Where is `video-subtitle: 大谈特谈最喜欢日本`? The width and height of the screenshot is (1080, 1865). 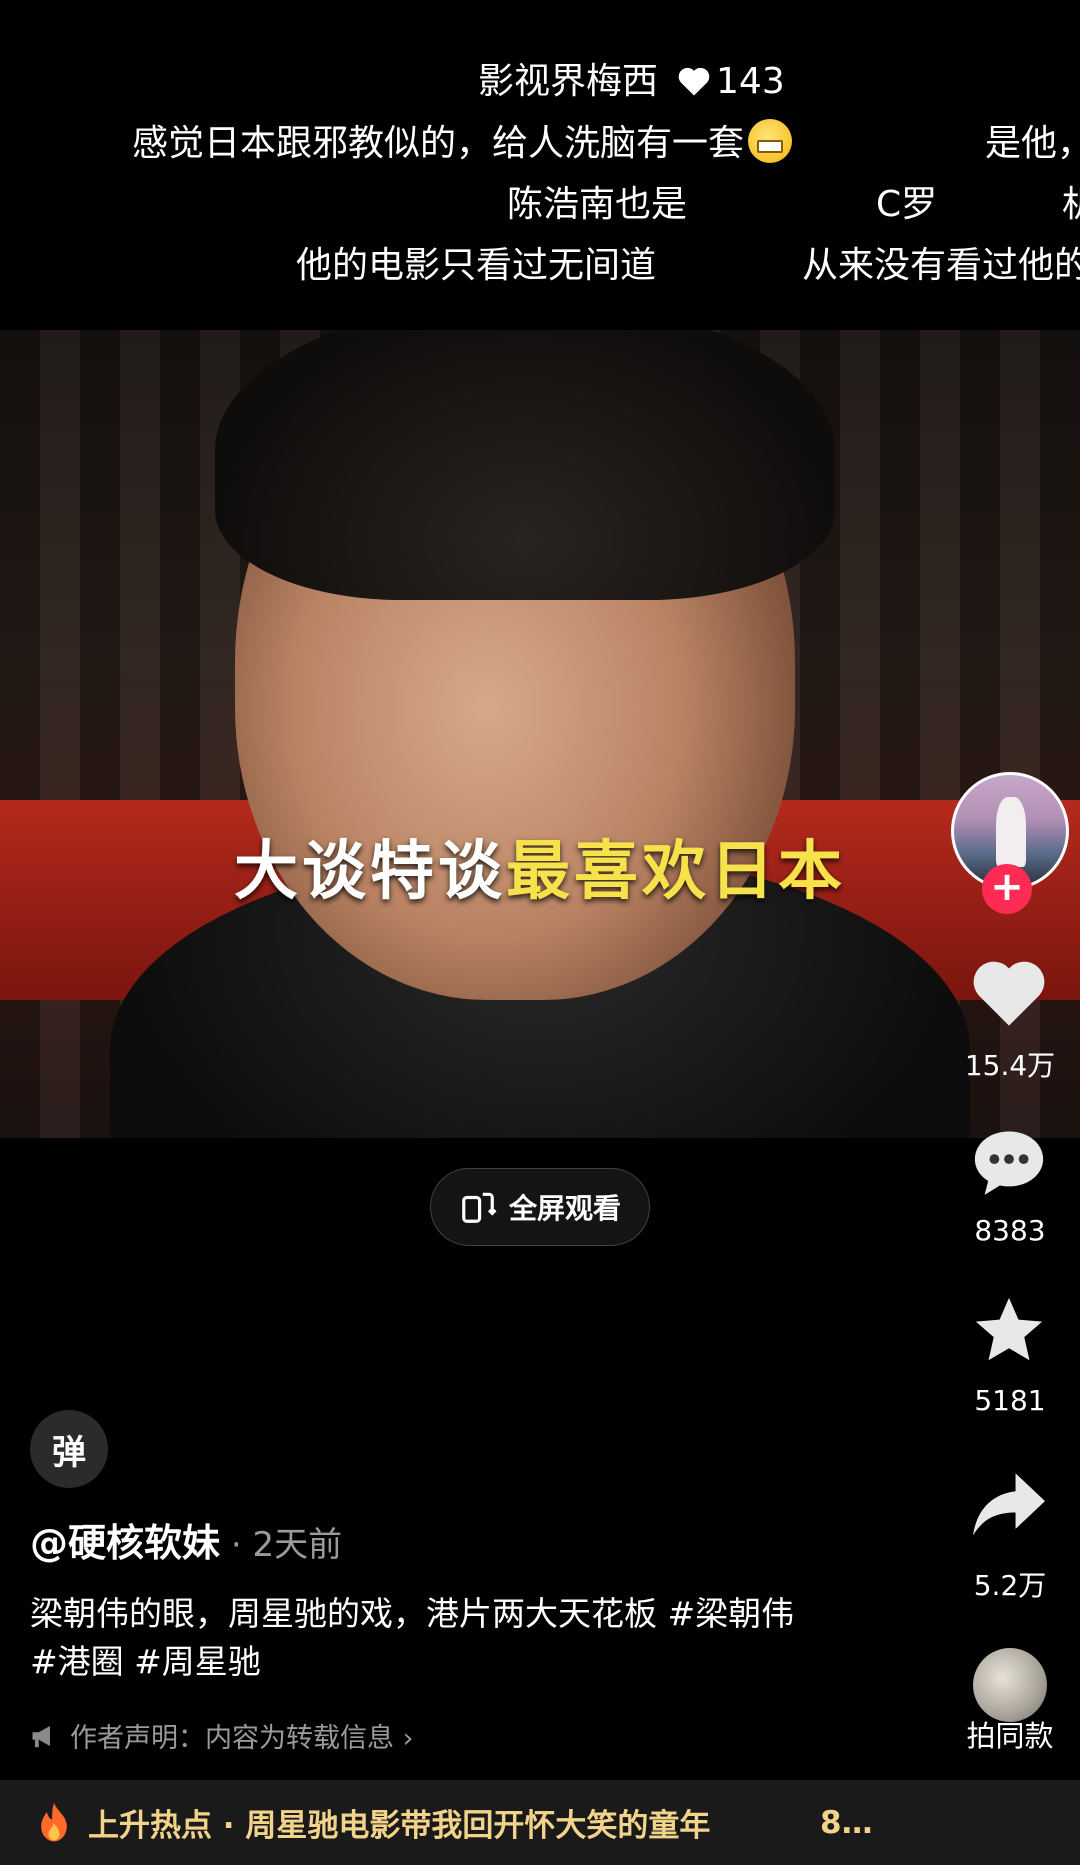
video-subtitle: 大谈特谈最喜欢日本 is located at coordinates (540, 866).